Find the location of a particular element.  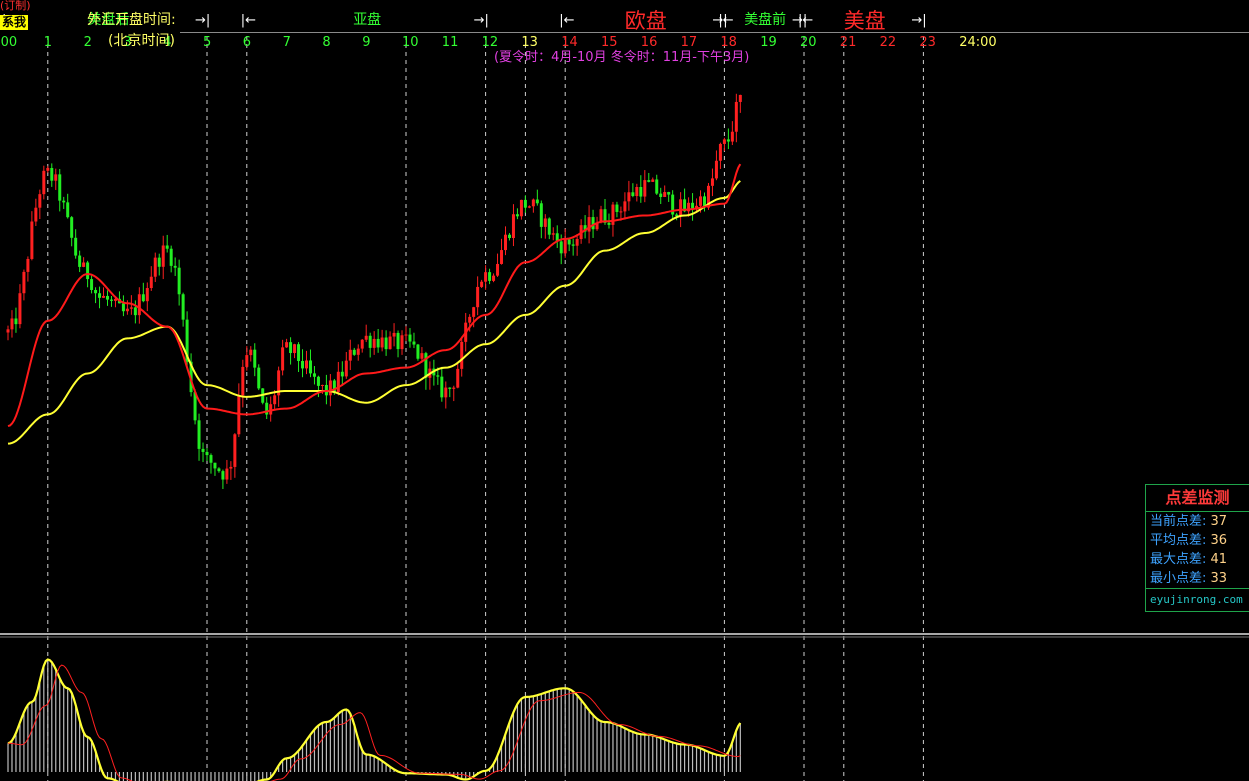

hour-label: 1 is located at coordinates (48, 42).